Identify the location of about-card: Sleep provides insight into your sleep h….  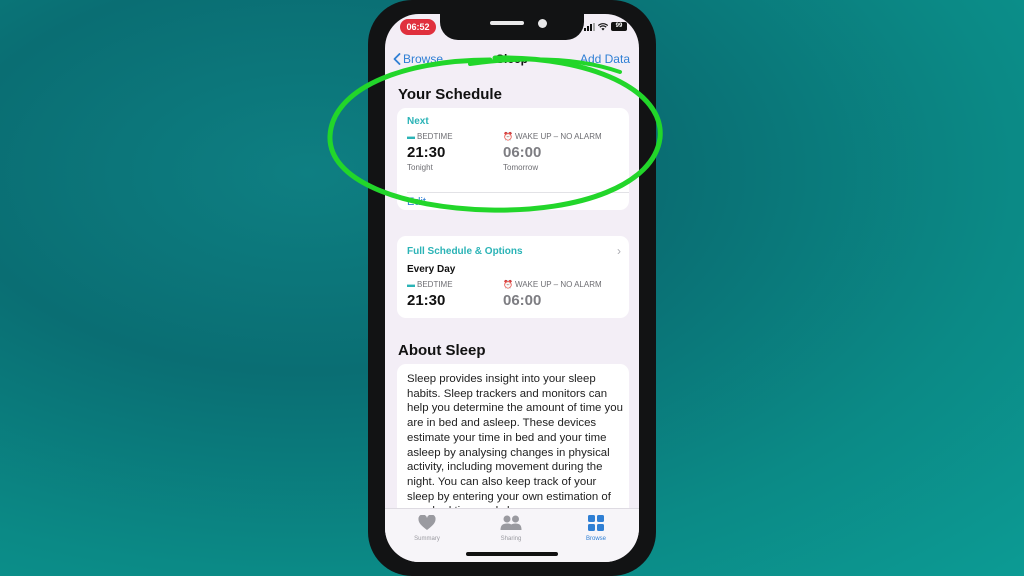
(513, 436).